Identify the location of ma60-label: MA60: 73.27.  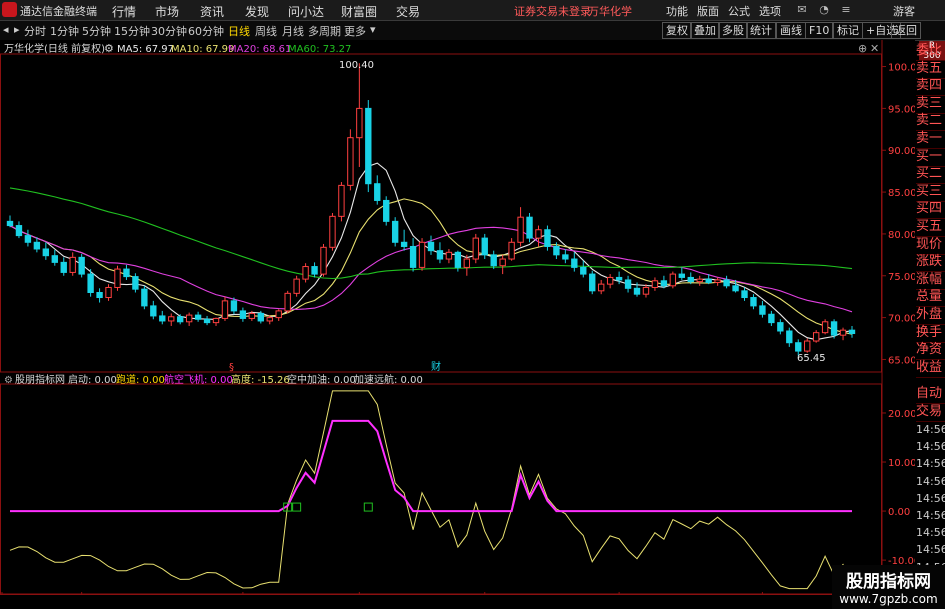
(319, 49).